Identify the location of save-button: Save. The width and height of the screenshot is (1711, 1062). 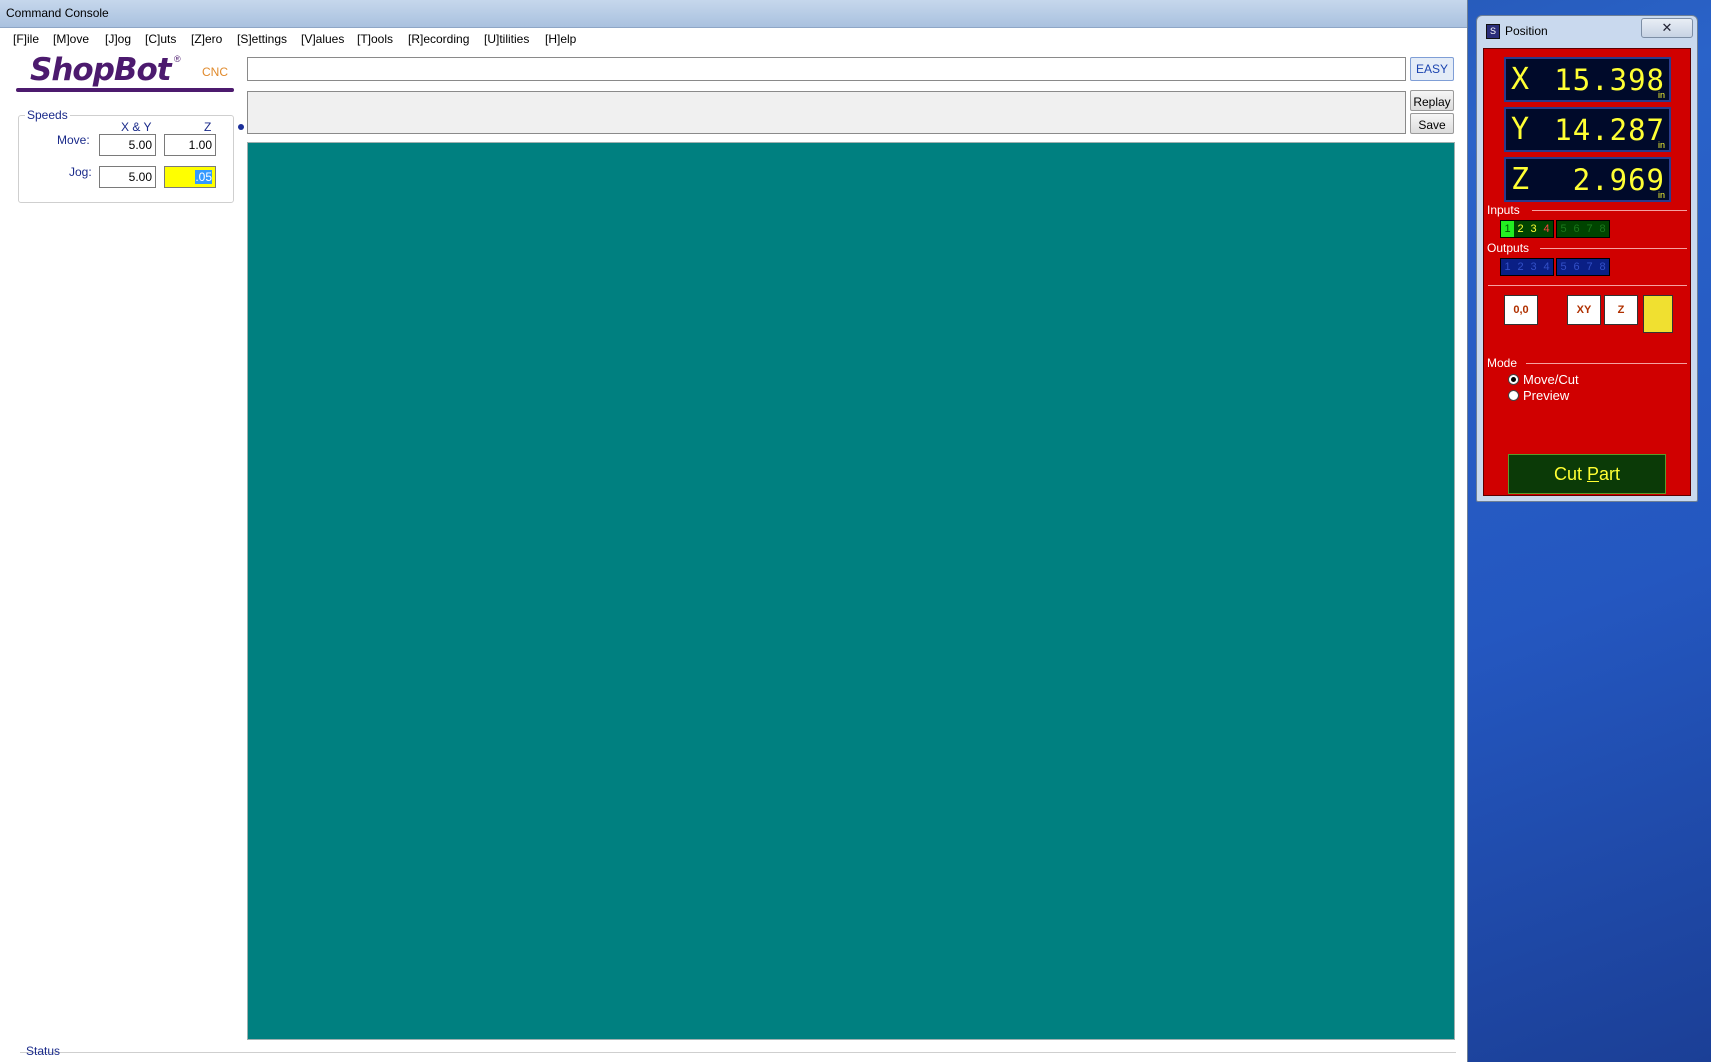
(1432, 123).